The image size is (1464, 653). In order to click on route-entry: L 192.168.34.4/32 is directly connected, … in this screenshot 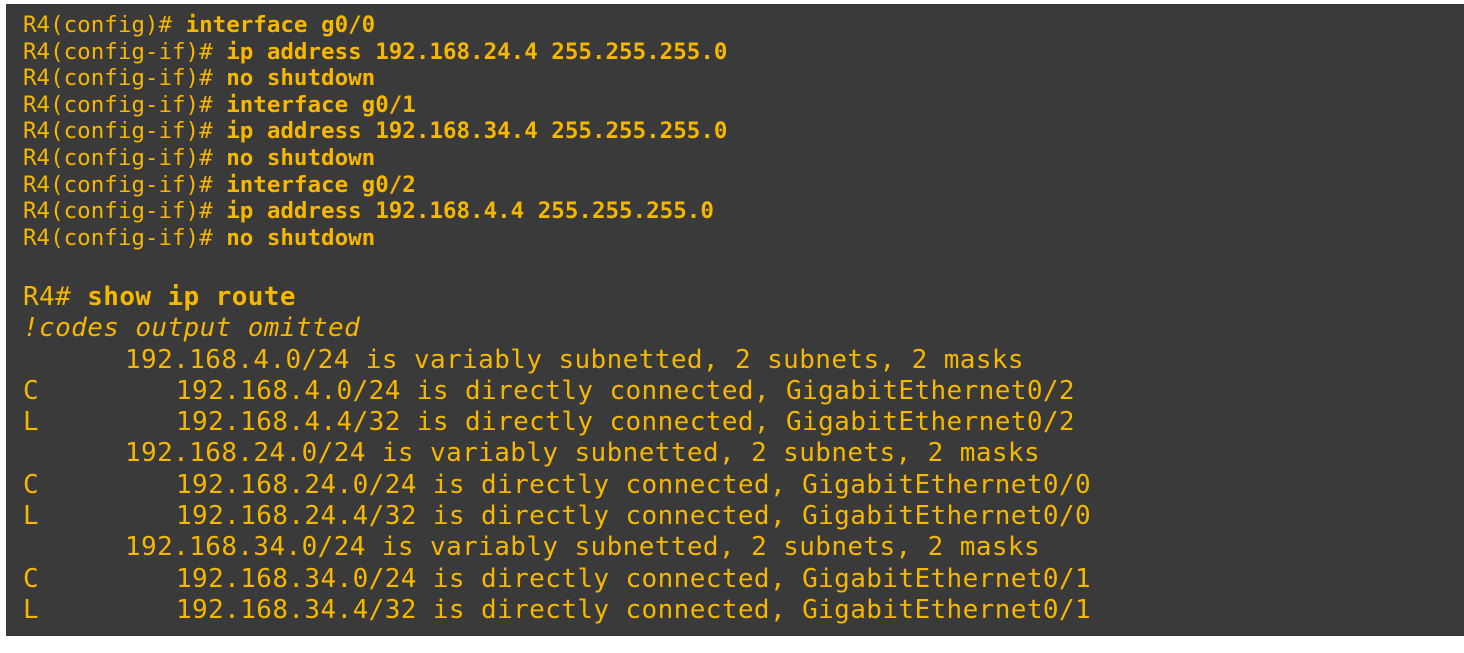, I will do `click(557, 610)`.